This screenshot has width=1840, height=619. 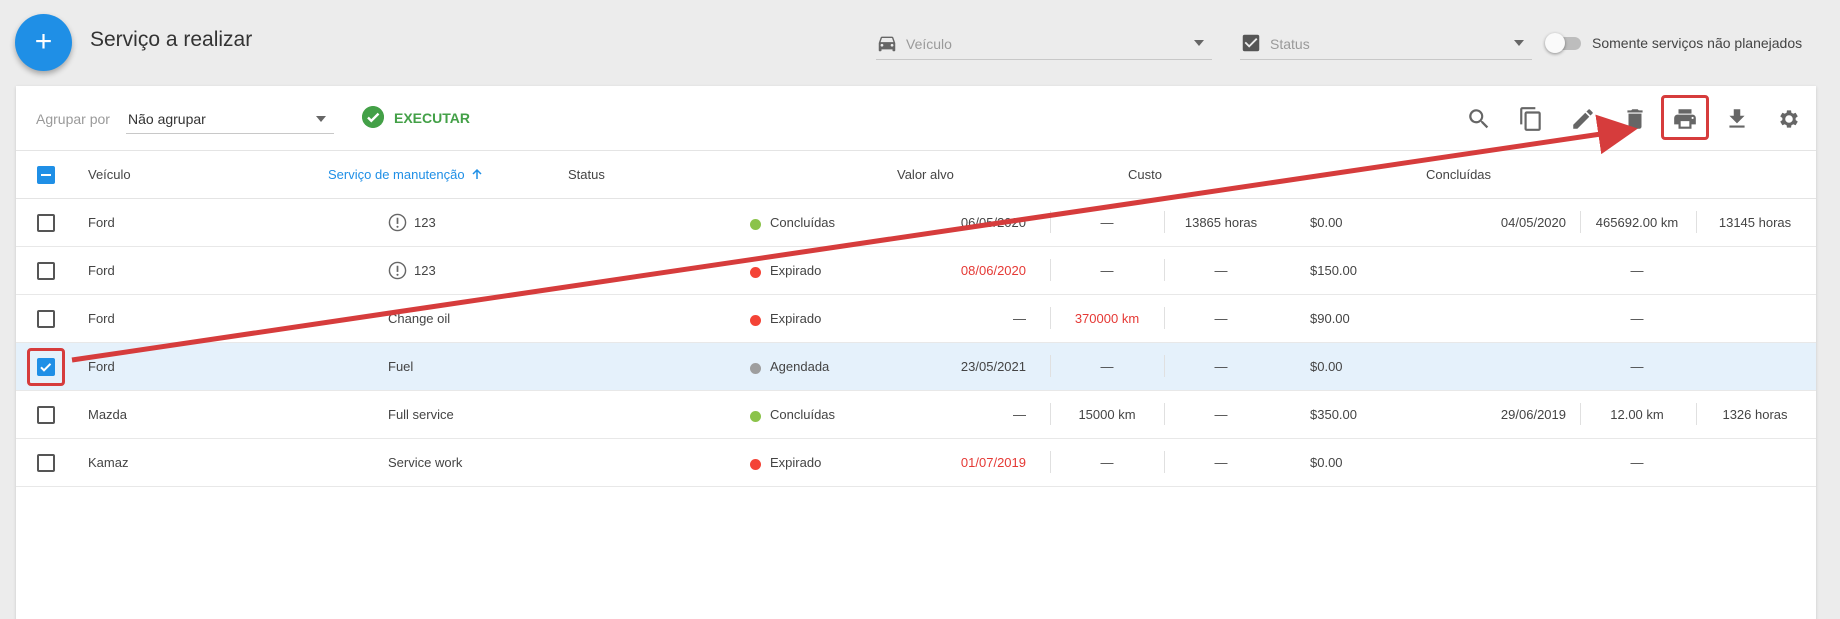 I want to click on cell-status: Concluídas, so click(x=803, y=222).